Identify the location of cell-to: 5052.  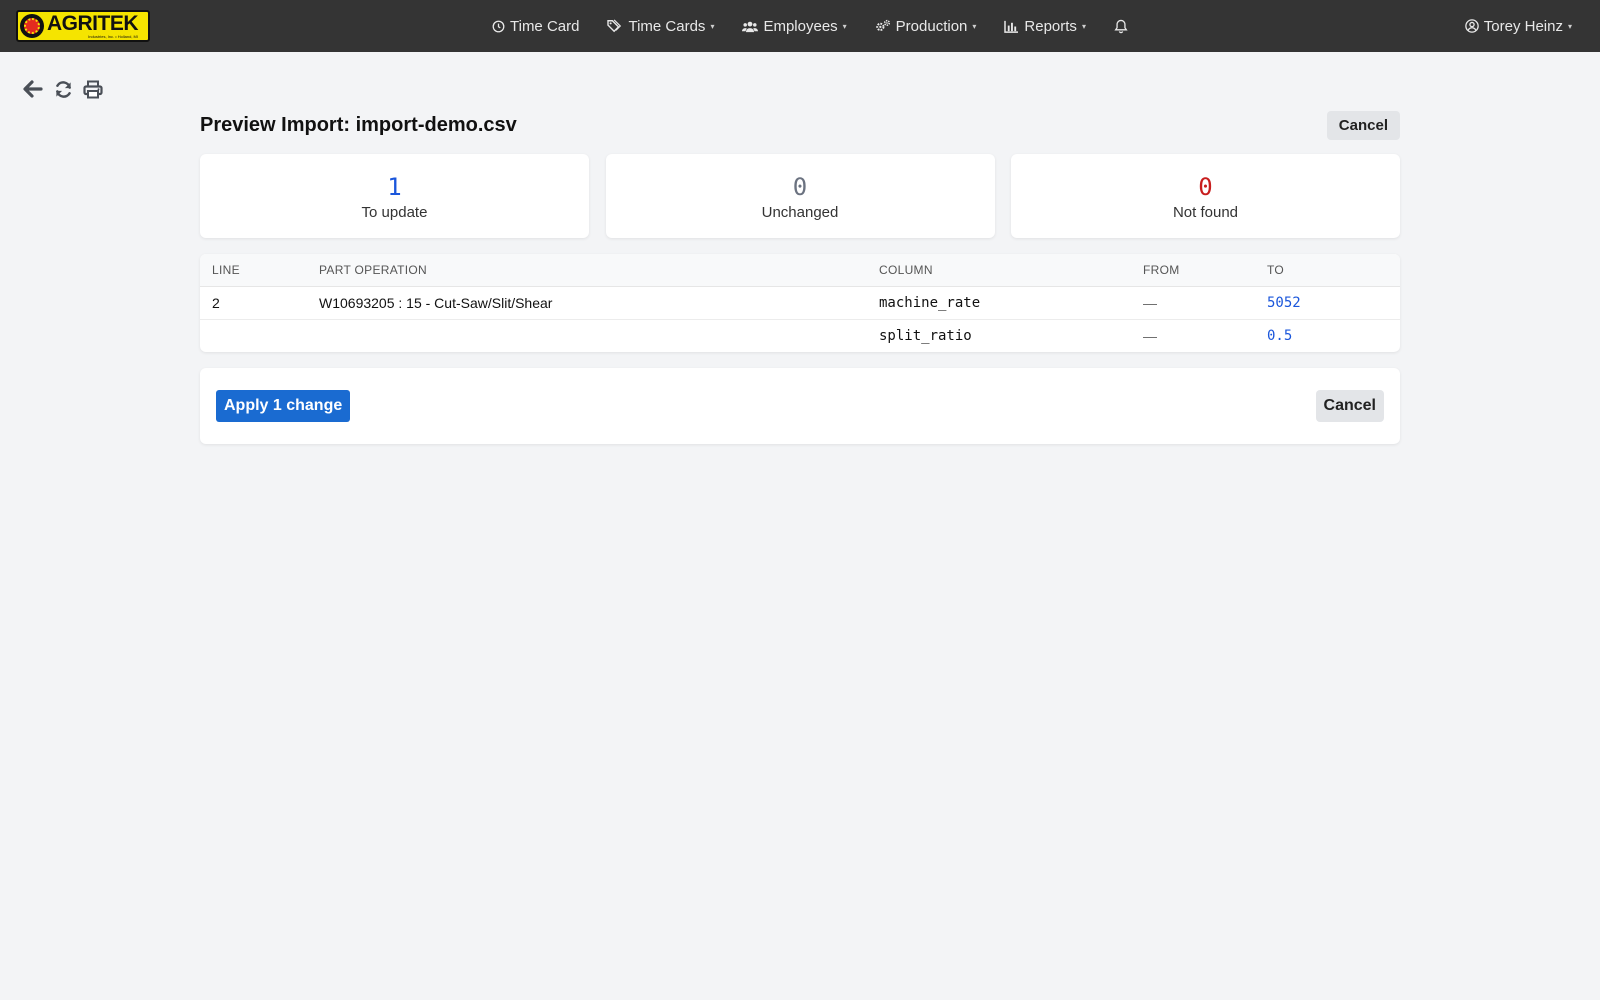
(1327, 303).